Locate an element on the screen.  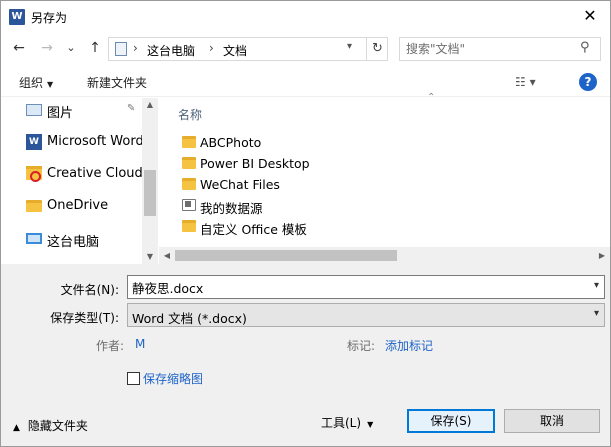
horizontal-scrollbar: ◀ ▶ is located at coordinates (384, 255).